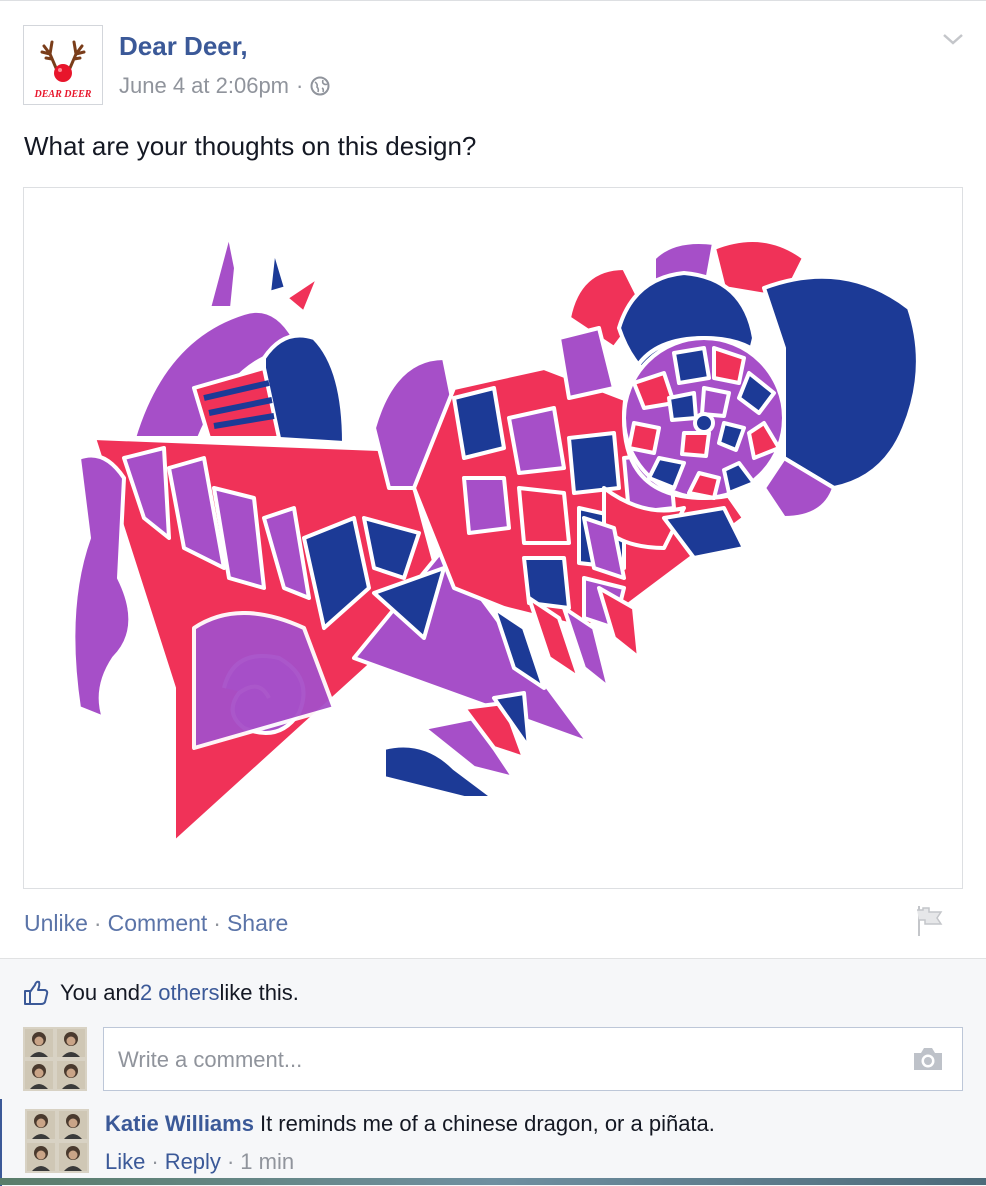 This screenshot has width=986, height=1186. I want to click on comment-link: Comment, so click(158, 923).